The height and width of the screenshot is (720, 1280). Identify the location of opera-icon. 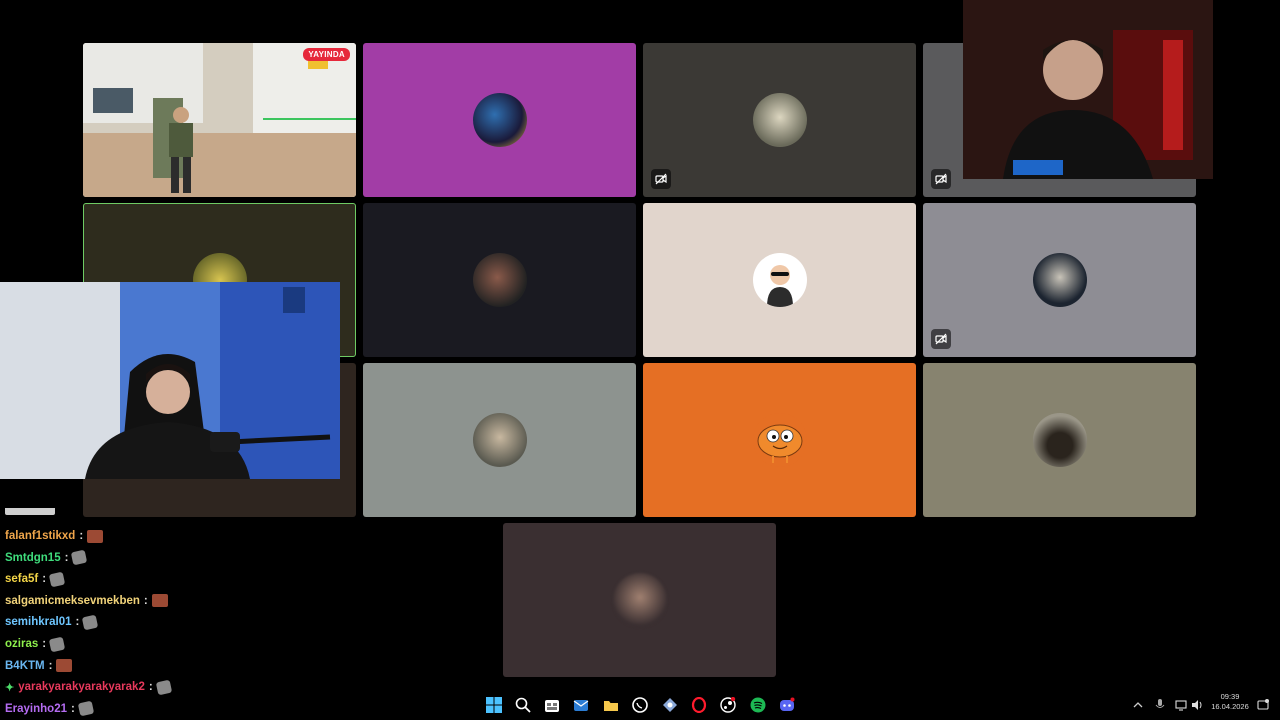
(699, 705).